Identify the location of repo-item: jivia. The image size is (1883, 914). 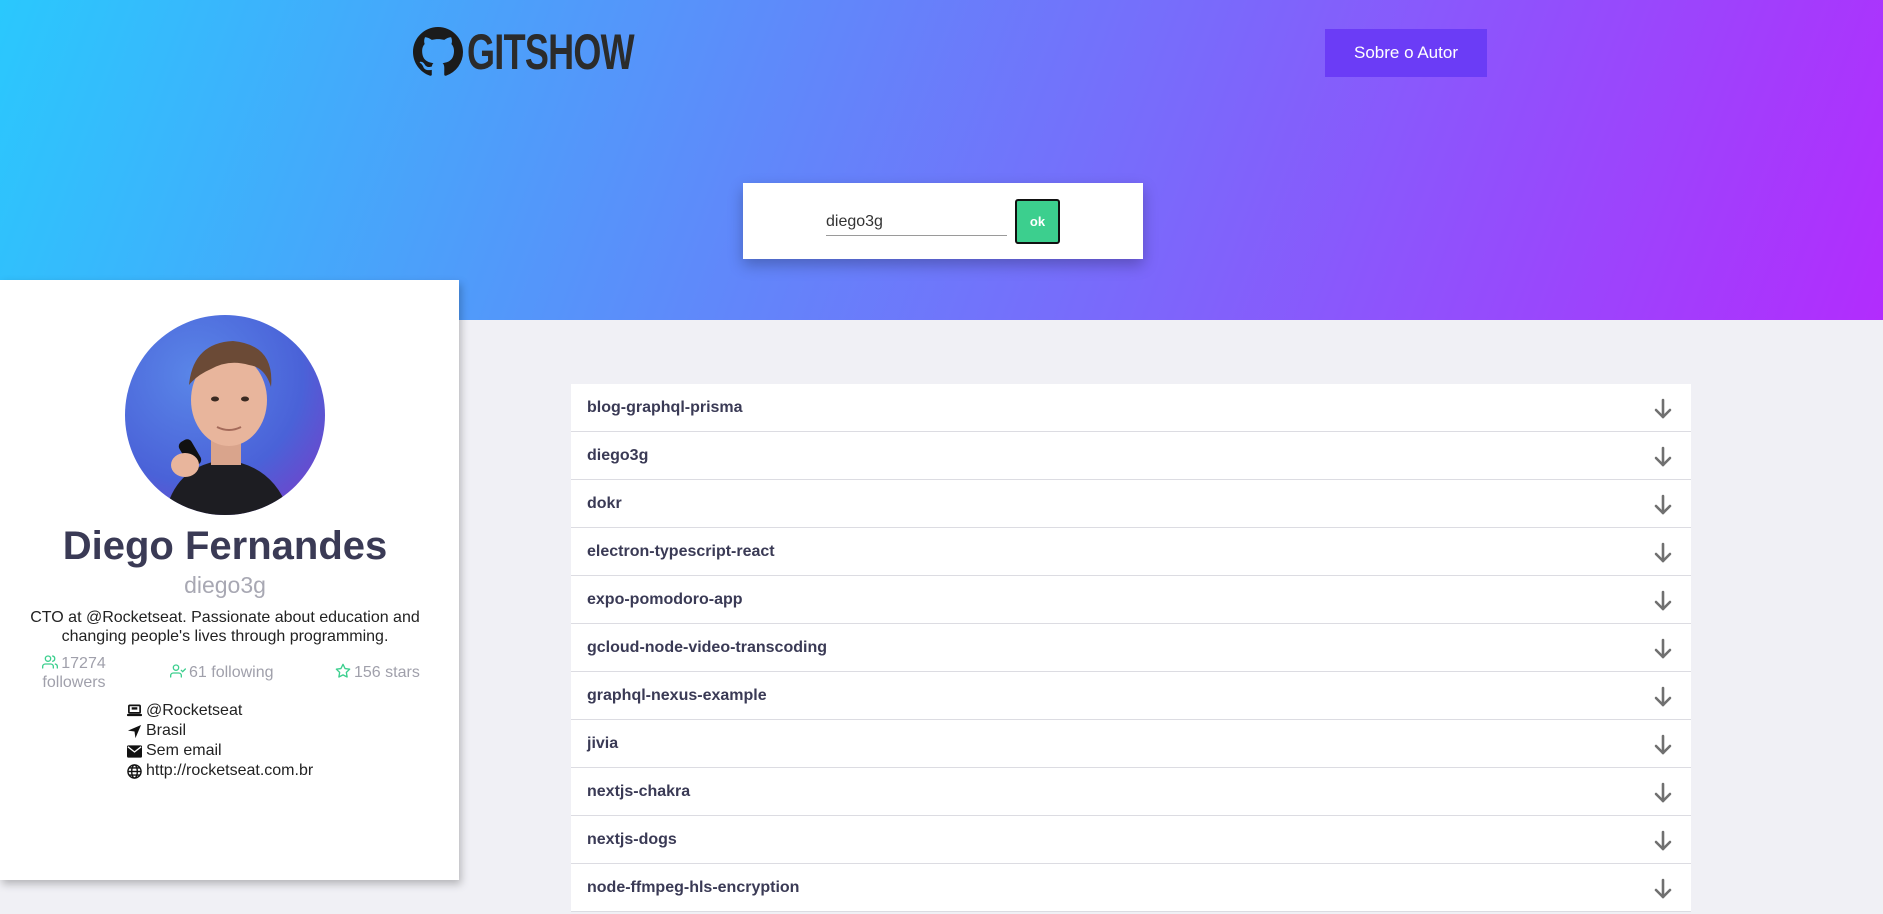
(1131, 744).